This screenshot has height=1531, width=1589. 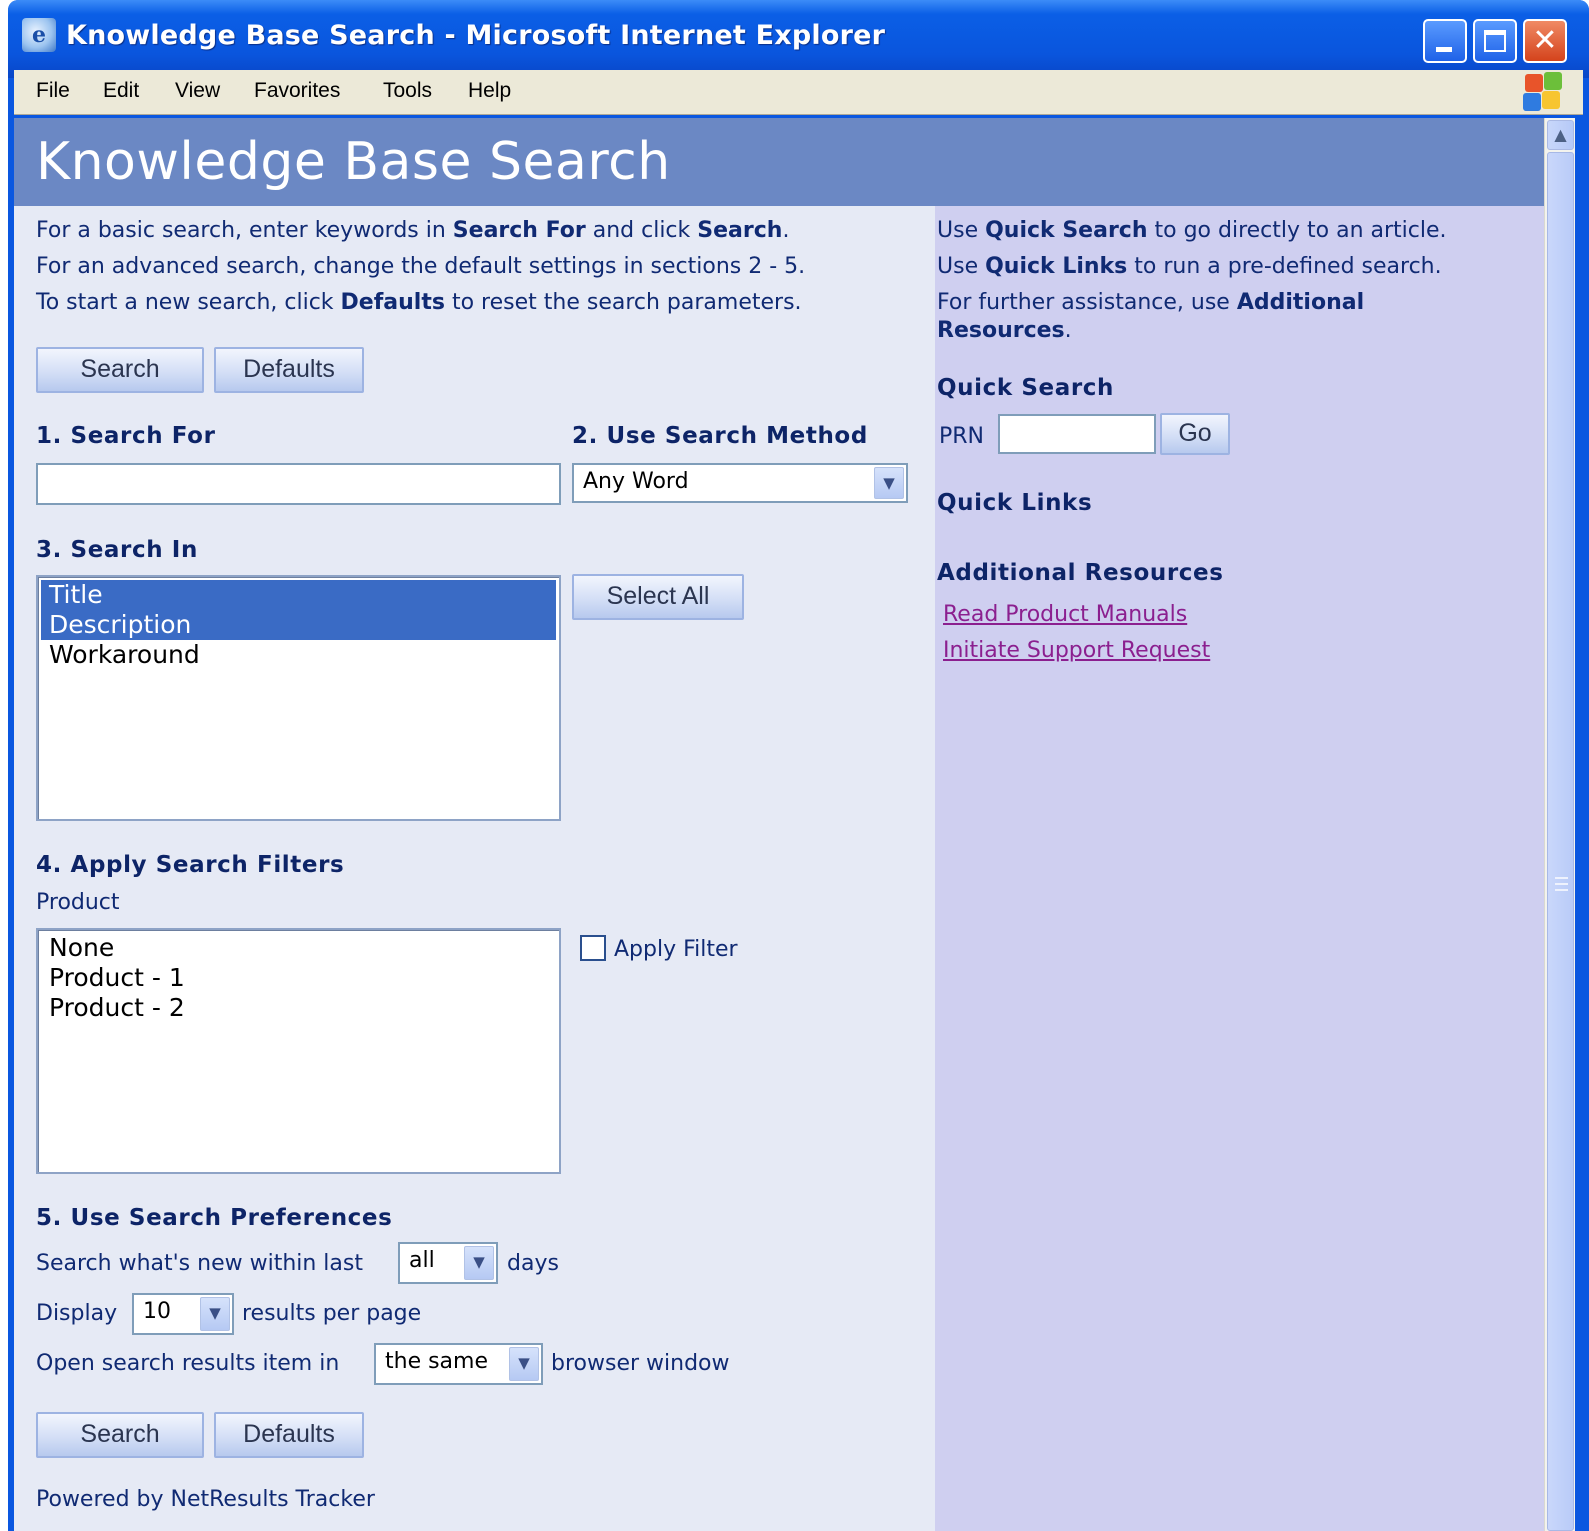 What do you see at coordinates (298, 595) in the screenshot?
I see `list-option-title: Title` at bounding box center [298, 595].